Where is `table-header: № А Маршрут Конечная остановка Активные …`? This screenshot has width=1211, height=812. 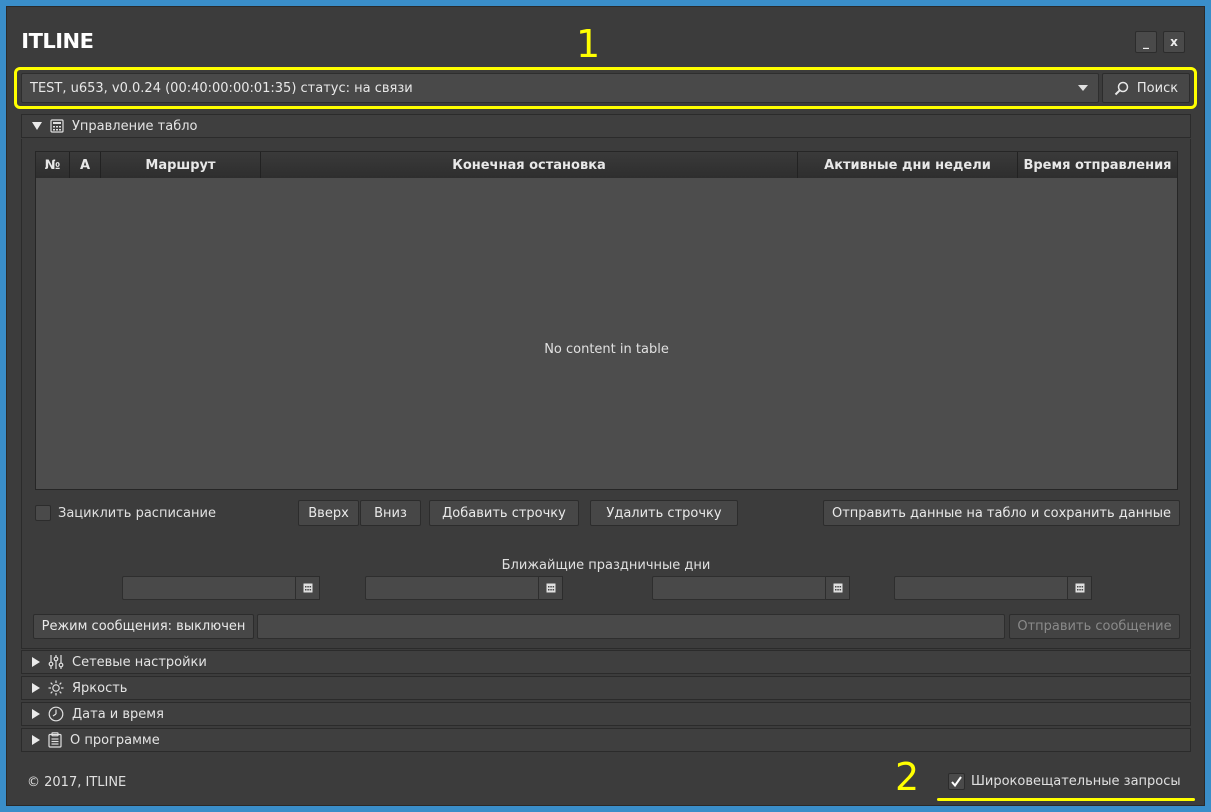 table-header: № А Маршрут Конечная остановка Активные … is located at coordinates (606, 165).